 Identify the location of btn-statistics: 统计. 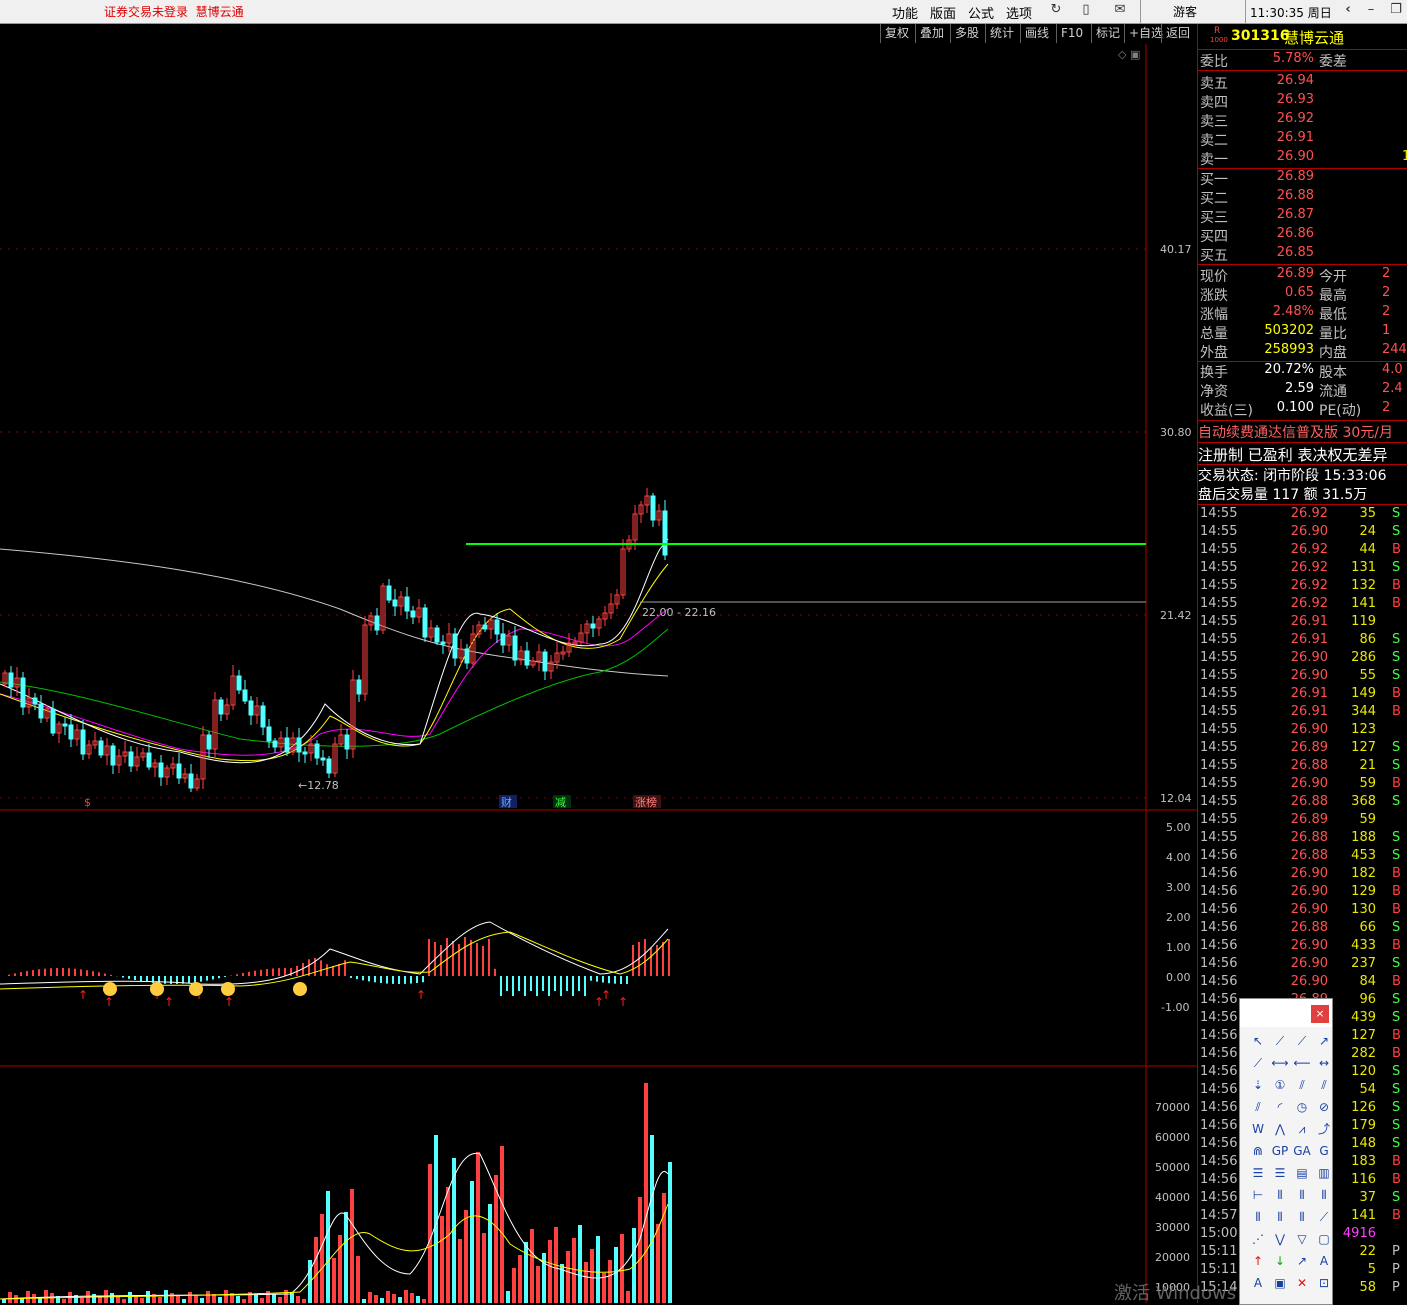
(1001, 33).